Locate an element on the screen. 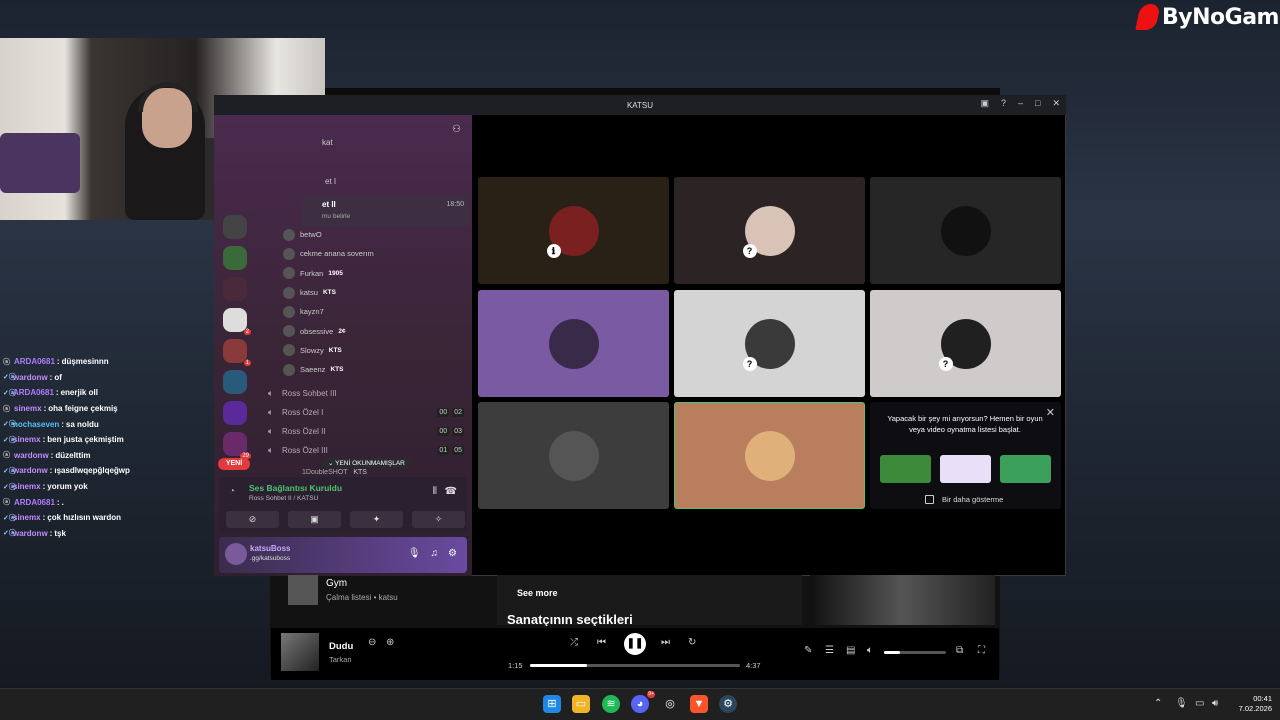 The image size is (1280, 720). voice-channel: 🔈︎ Ross Sohbet III is located at coordinates (366, 393).